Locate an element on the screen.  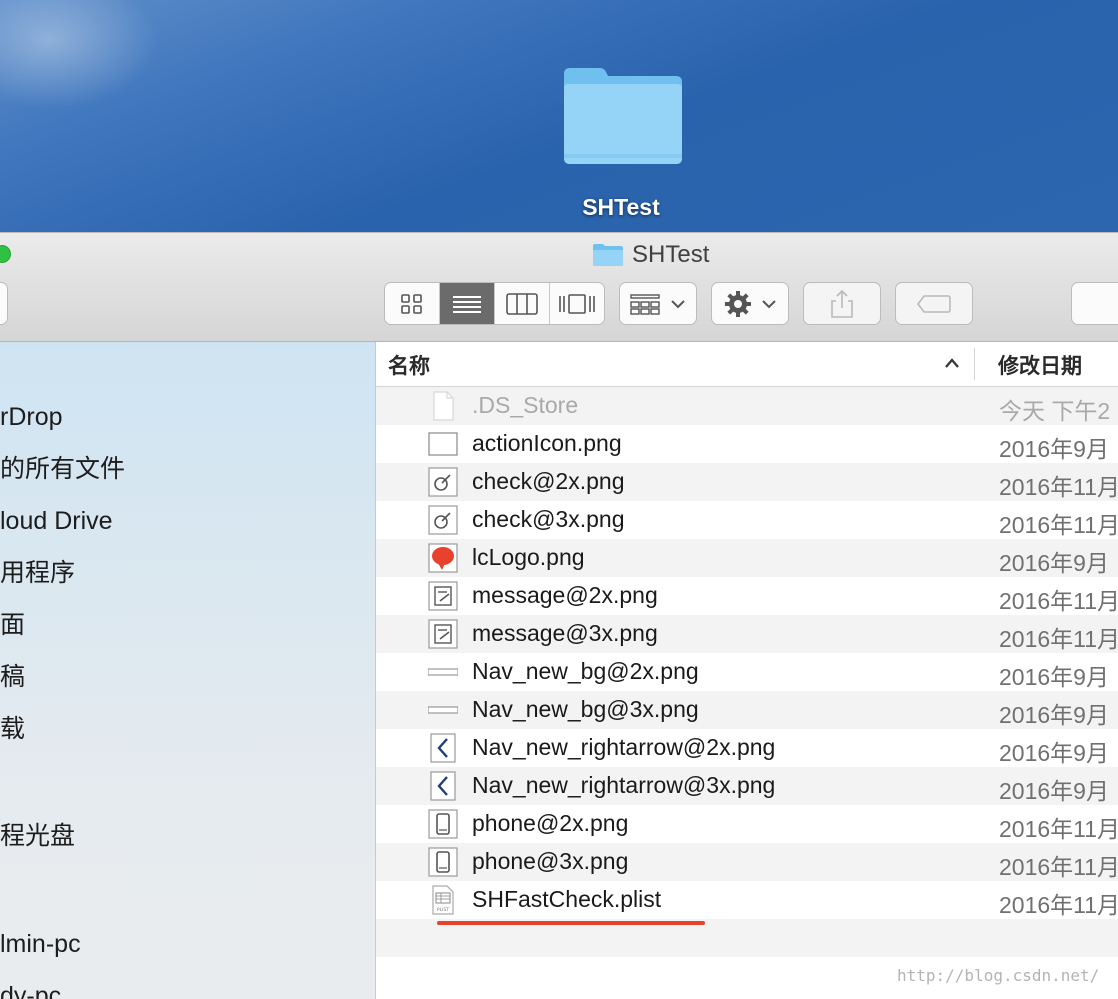
column-name-header: 名称 is located at coordinates (409, 365).